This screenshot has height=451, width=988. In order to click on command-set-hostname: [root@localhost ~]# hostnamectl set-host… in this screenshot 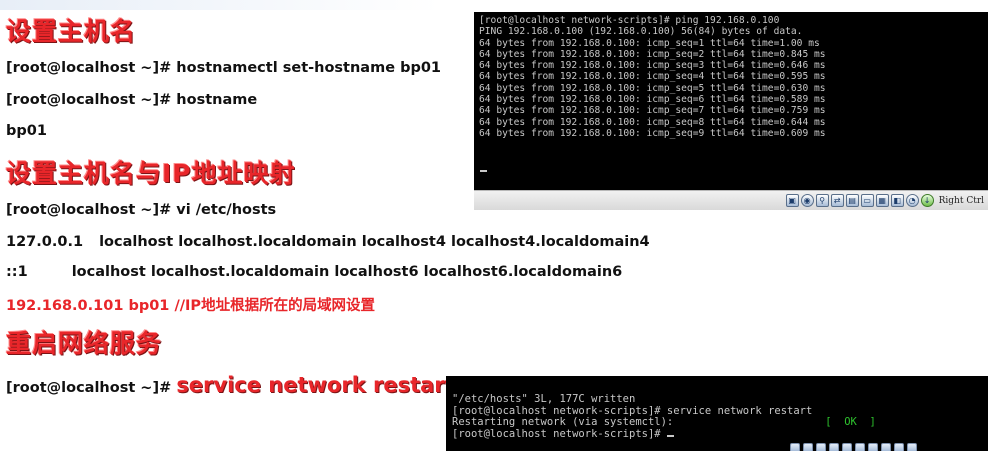, I will do `click(224, 68)`.